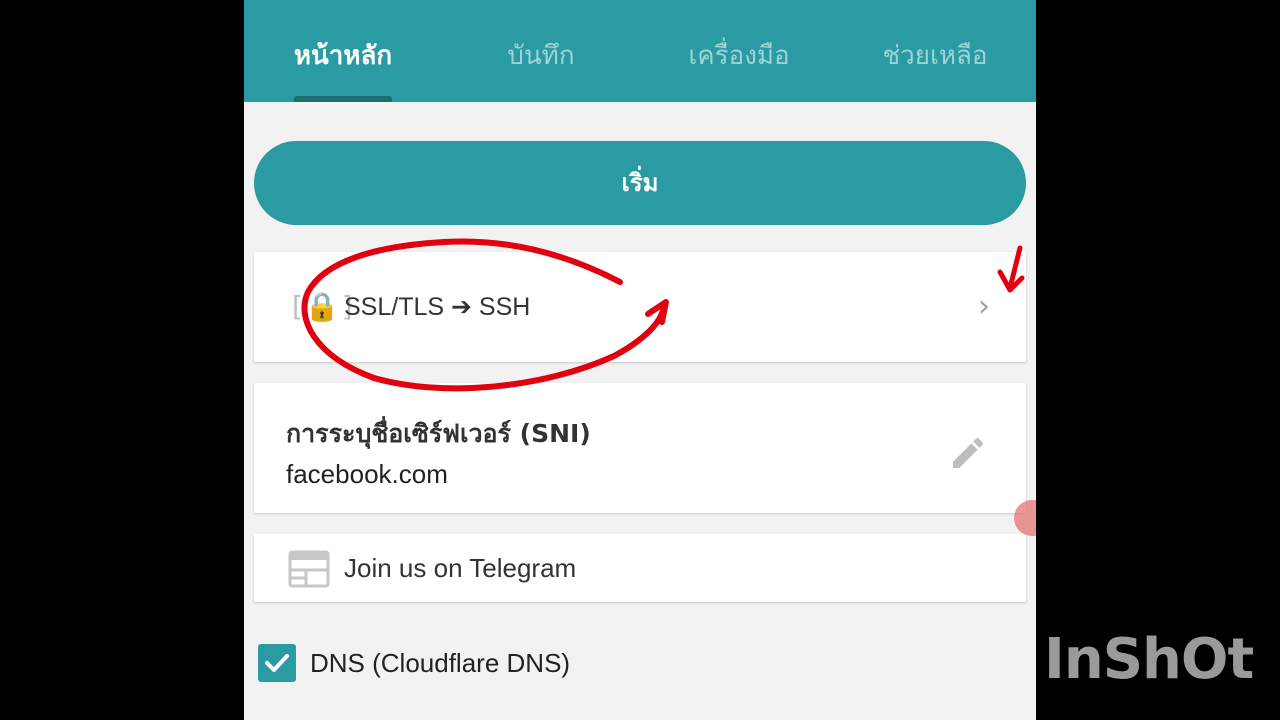 This screenshot has width=1280, height=720. I want to click on pencil-icon, so click(968, 453).